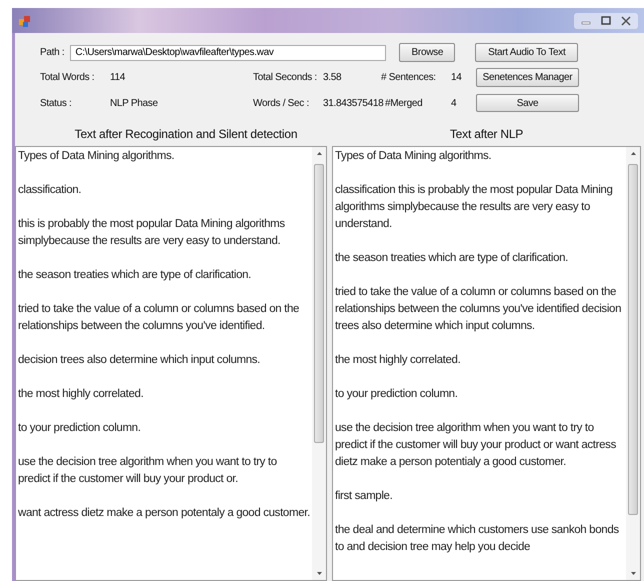 This screenshot has height=581, width=644. What do you see at coordinates (476, 445) in the screenshot?
I see `paragraph: use the decision tree algorithm when you want to try to predict if the customer will buy your product or want actress dietz make a person potentialy a good customer.` at bounding box center [476, 445].